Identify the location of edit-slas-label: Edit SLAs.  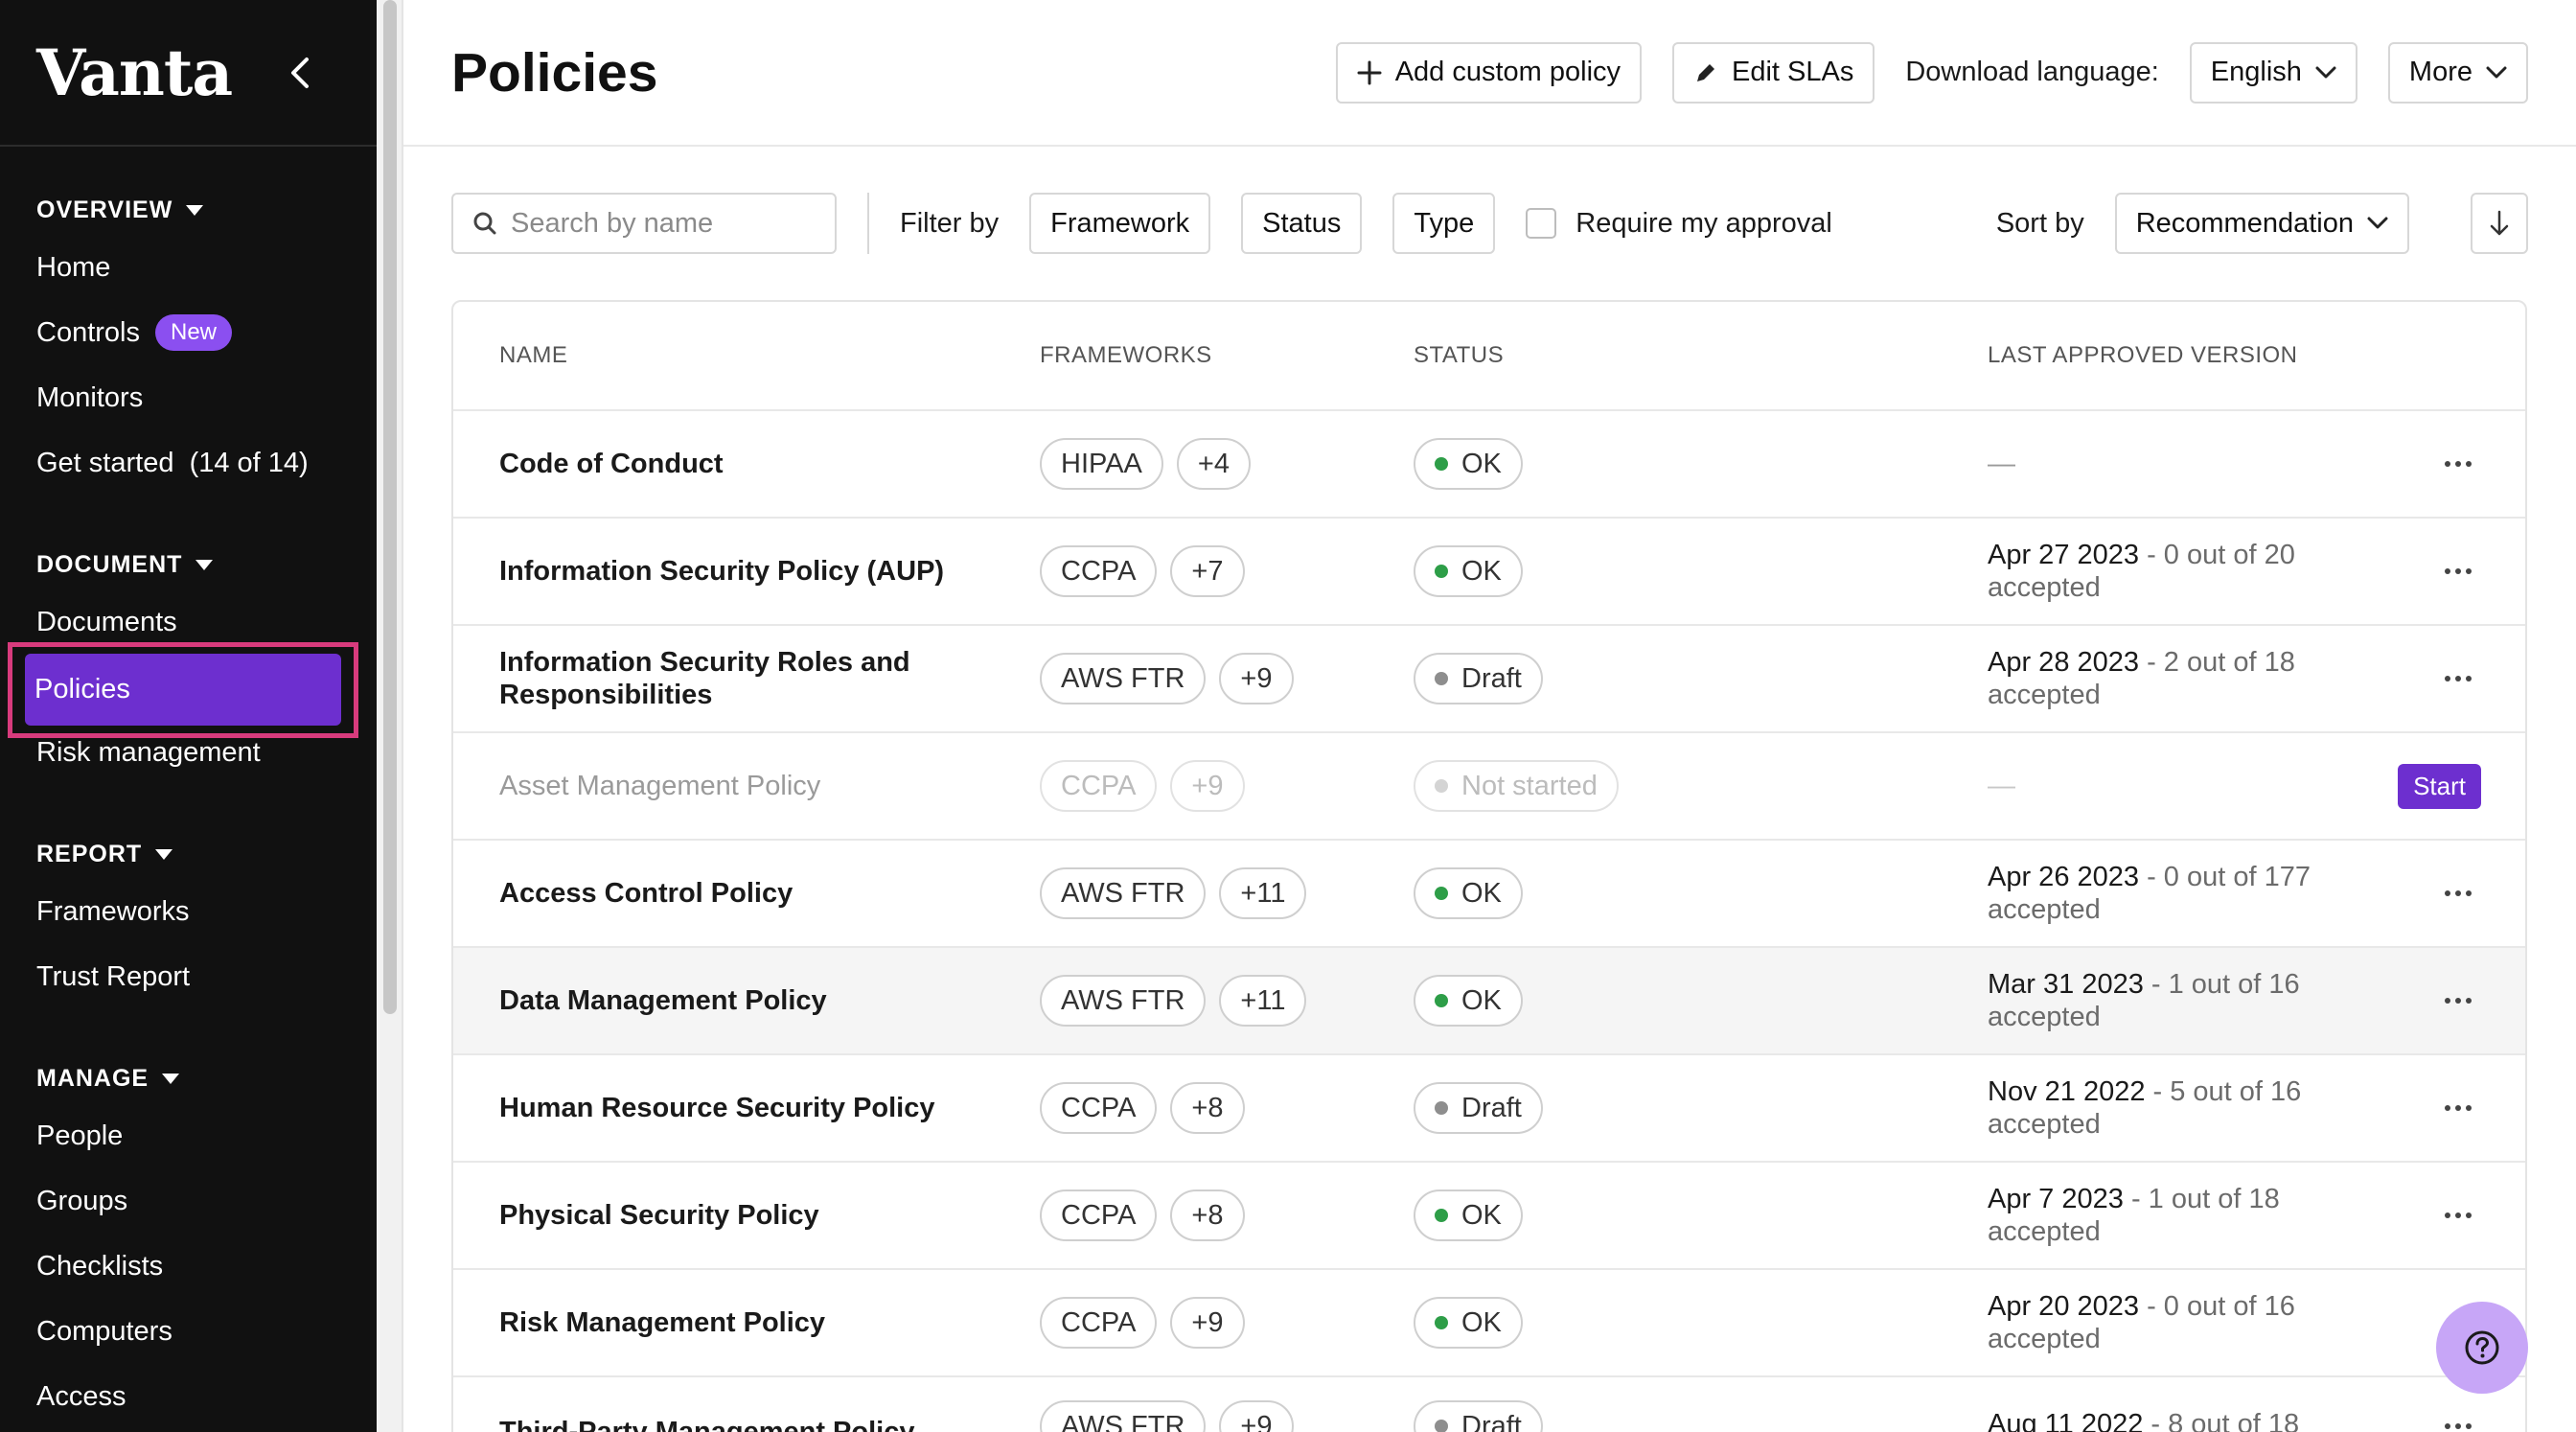
(1793, 72).